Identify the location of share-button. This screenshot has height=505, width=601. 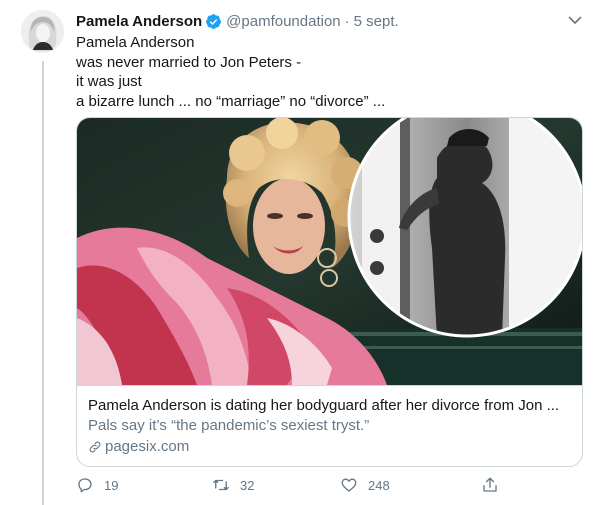
(490, 485).